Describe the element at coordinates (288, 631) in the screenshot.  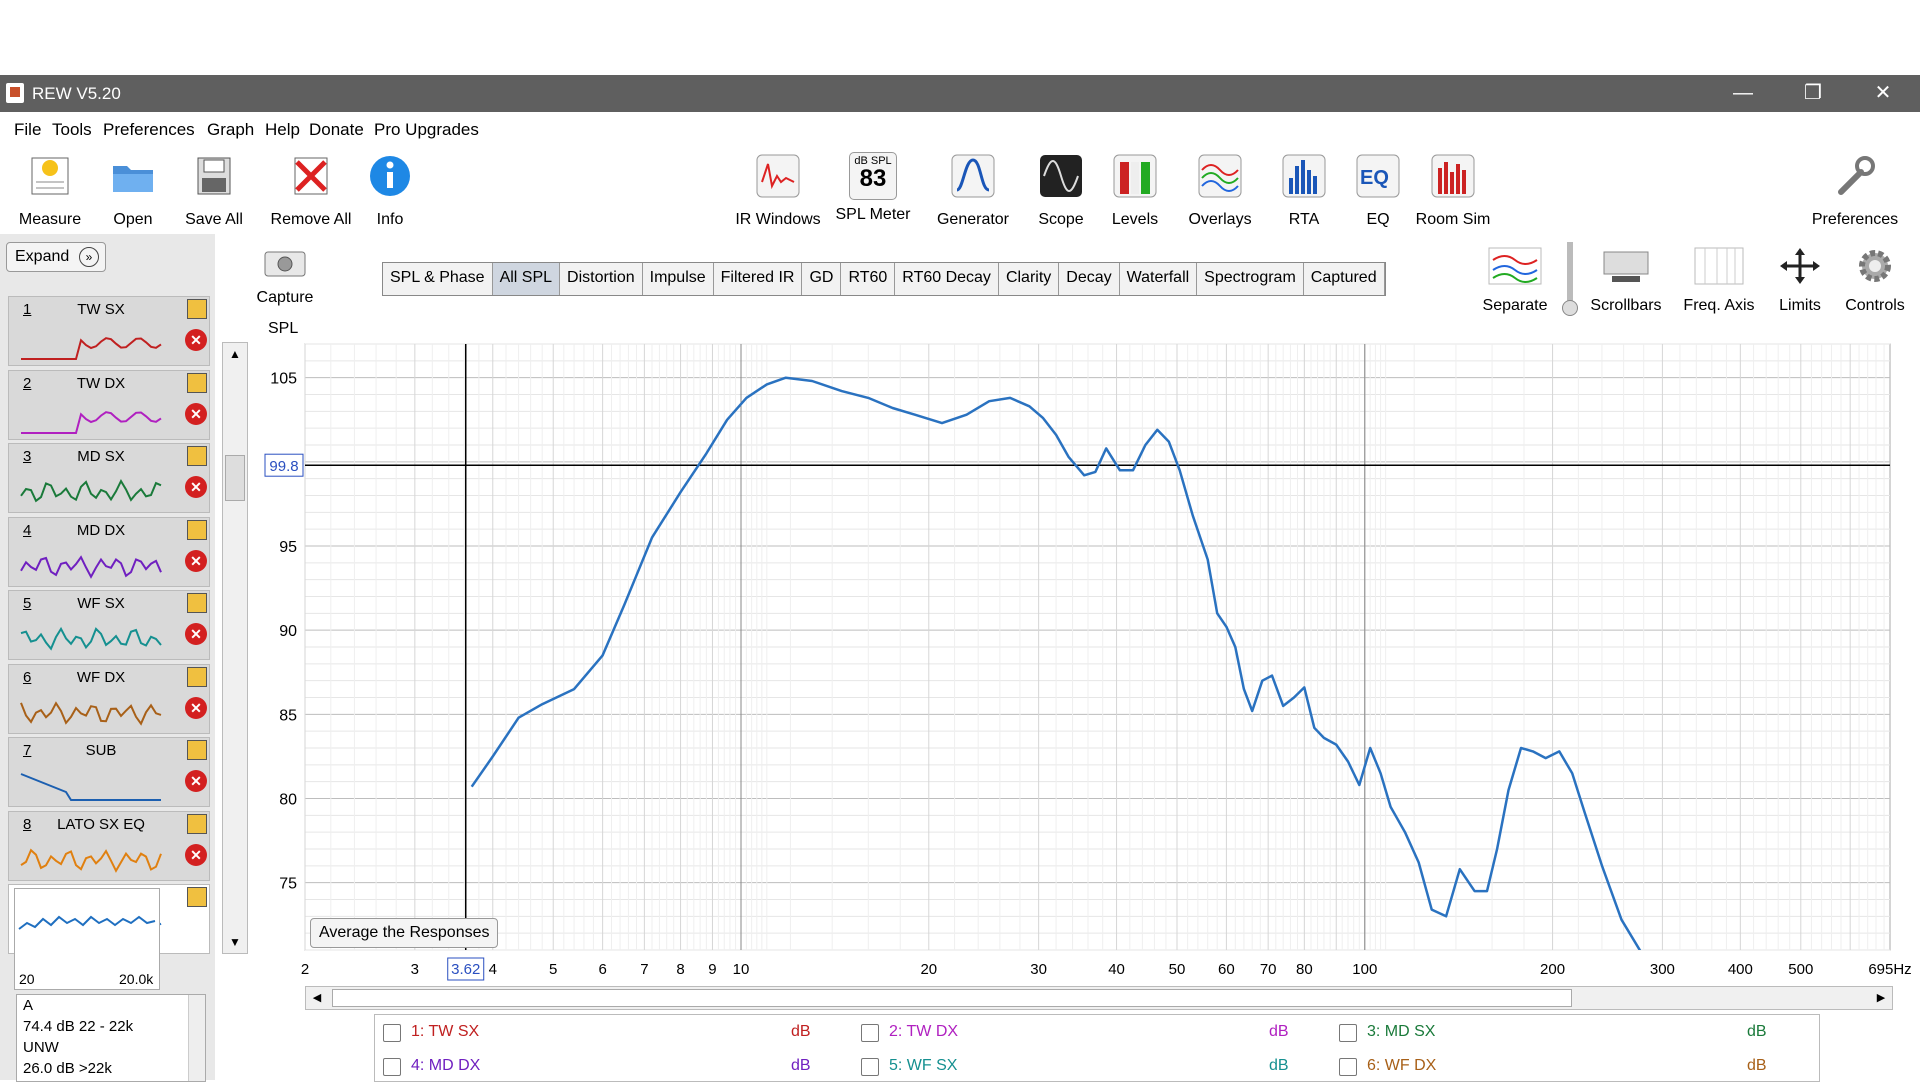
I see `y-tick-label: 90` at that location.